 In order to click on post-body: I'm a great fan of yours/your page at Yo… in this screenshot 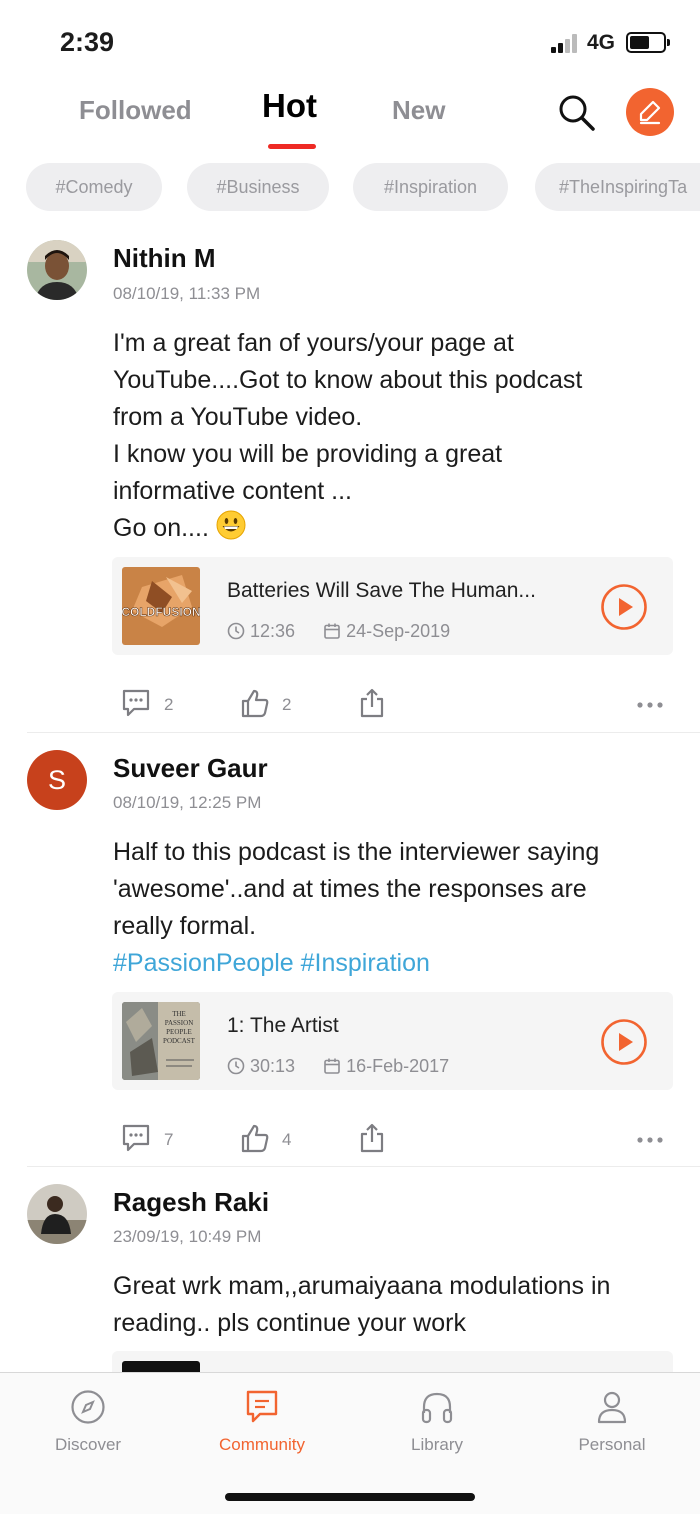, I will do `click(398, 436)`.